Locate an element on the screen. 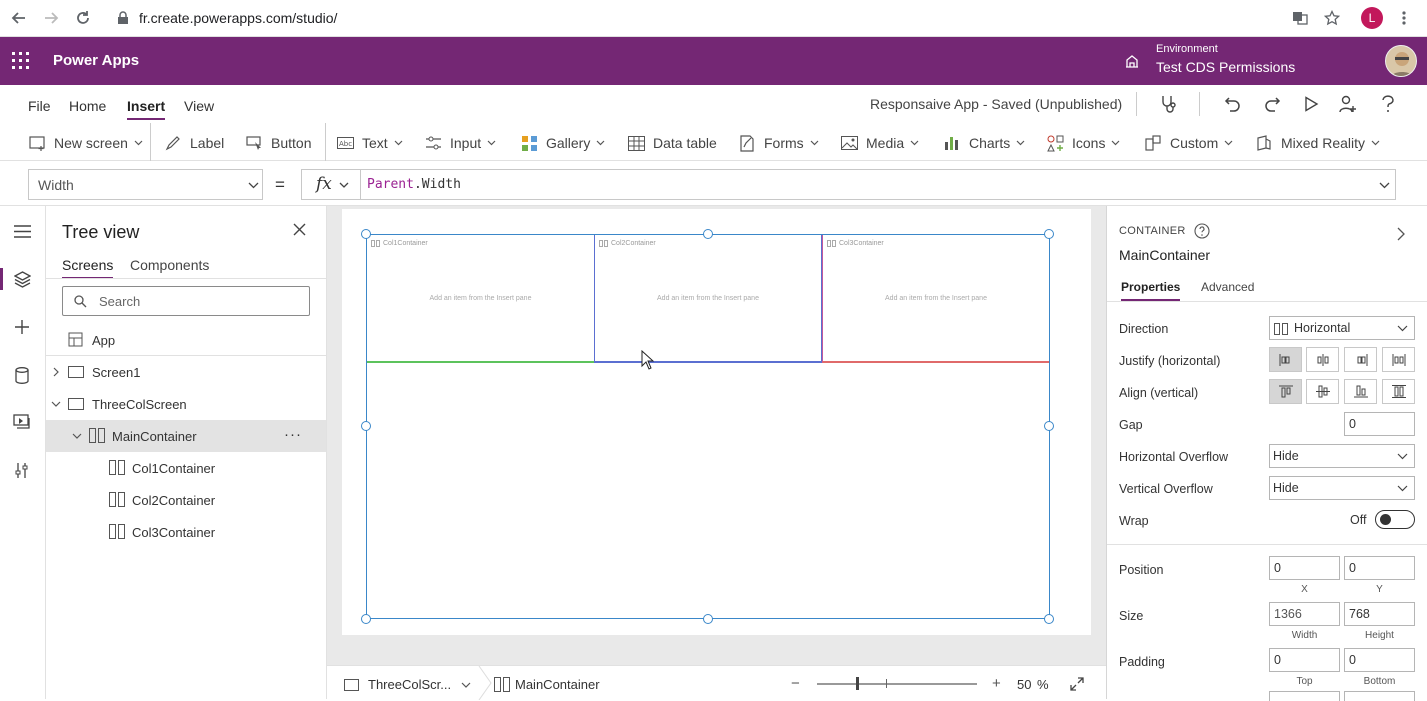 The image size is (1427, 701). expand-formula-icon is located at coordinates (1384, 185).